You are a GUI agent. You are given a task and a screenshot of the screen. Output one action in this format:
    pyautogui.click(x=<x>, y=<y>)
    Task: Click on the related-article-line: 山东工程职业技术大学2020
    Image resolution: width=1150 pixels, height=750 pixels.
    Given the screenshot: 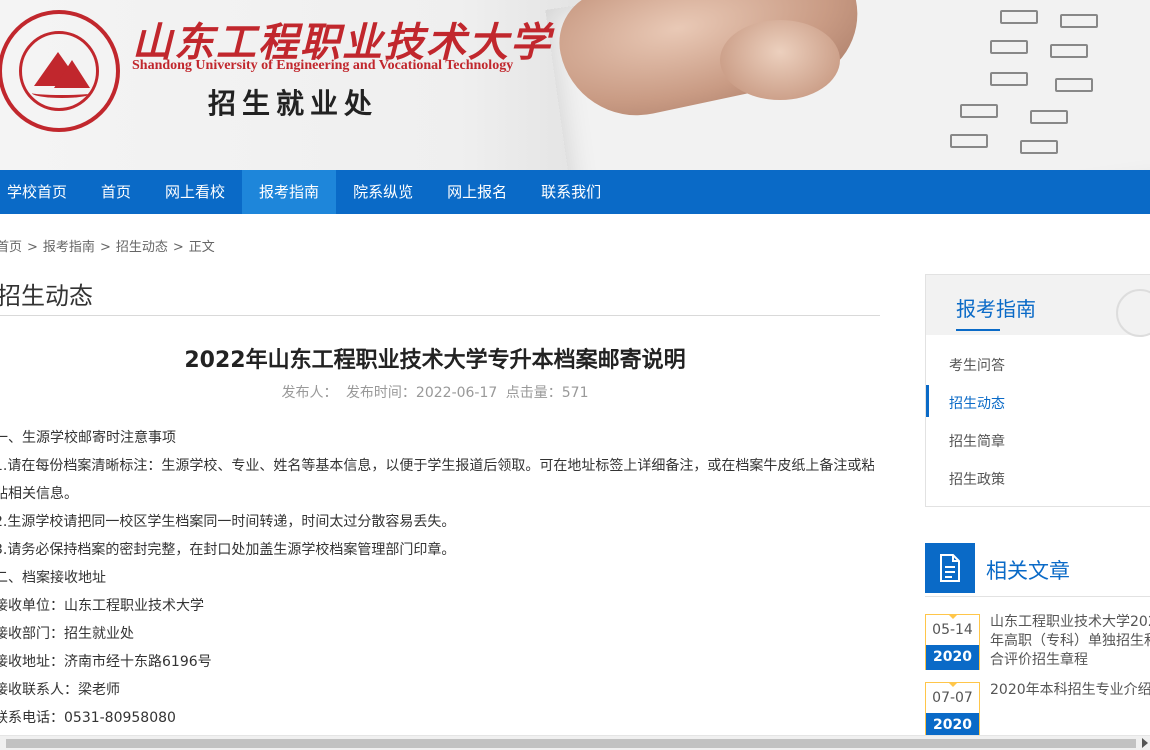 What is the action you would take?
    pyautogui.click(x=1070, y=622)
    